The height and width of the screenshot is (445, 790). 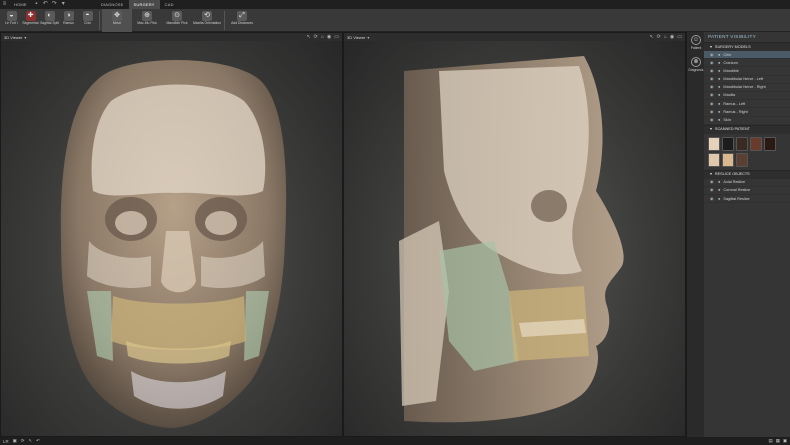 I want to click on surgery-models-header: ▾ SURGERY MODELS, so click(x=747, y=46).